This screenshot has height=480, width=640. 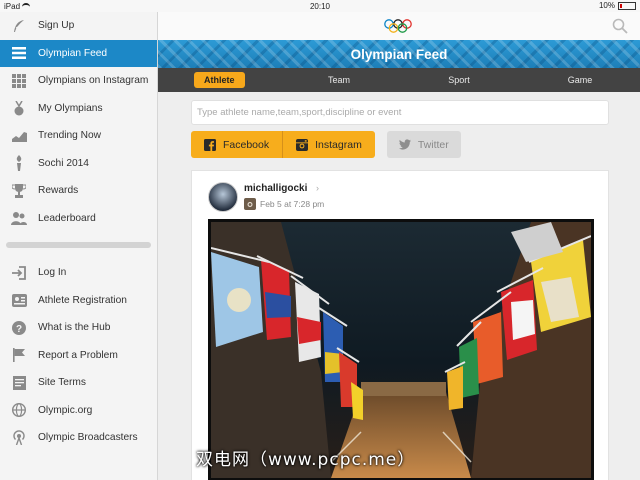 I want to click on sidebar-item-label: Trending Now, so click(x=70, y=136).